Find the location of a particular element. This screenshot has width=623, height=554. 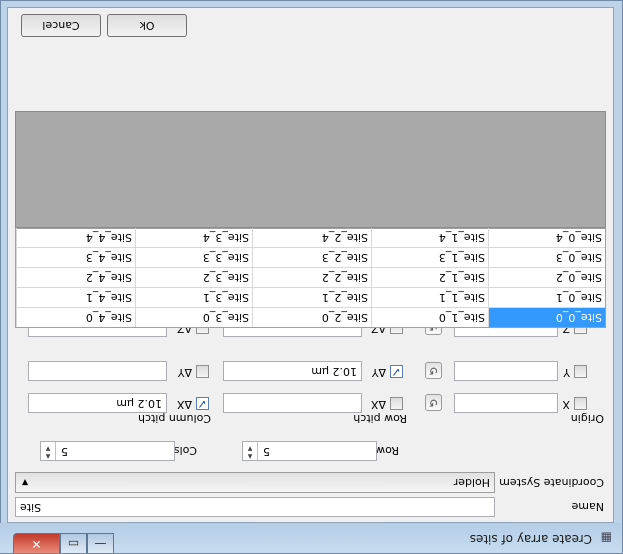

grid-cell: Site_2_0 is located at coordinates (311, 317).